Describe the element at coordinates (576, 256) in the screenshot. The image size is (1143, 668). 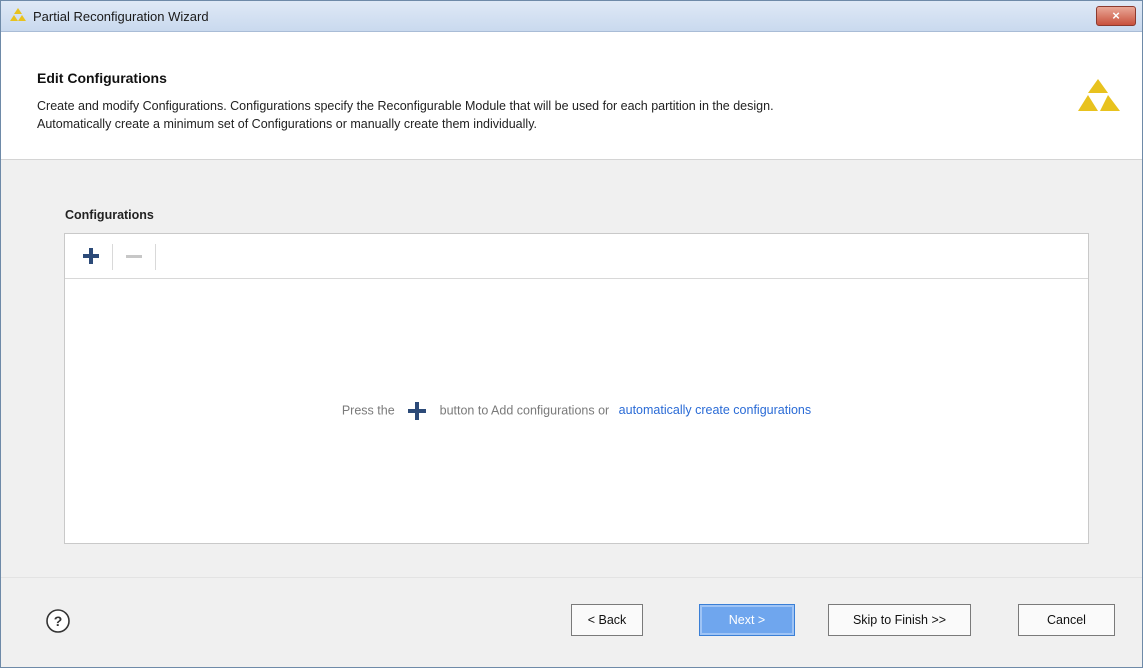
I see `configurations-toolbar` at that location.